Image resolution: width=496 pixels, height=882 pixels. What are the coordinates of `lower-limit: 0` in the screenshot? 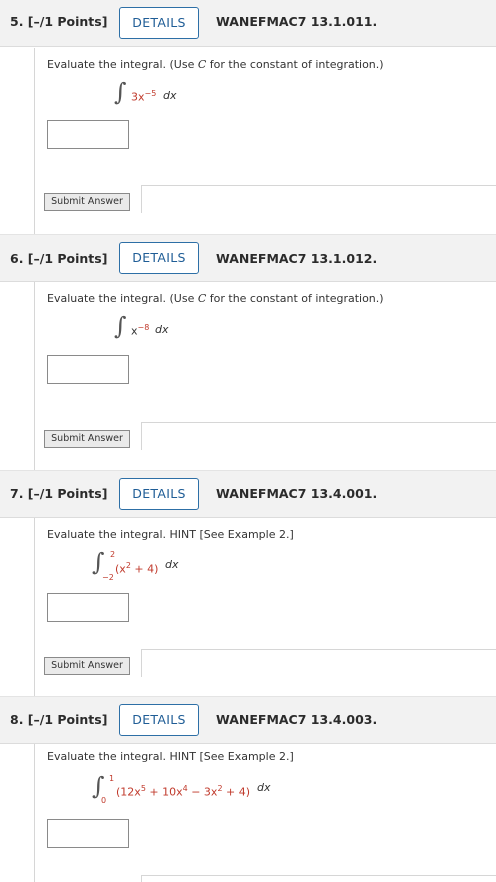 It's located at (104, 800).